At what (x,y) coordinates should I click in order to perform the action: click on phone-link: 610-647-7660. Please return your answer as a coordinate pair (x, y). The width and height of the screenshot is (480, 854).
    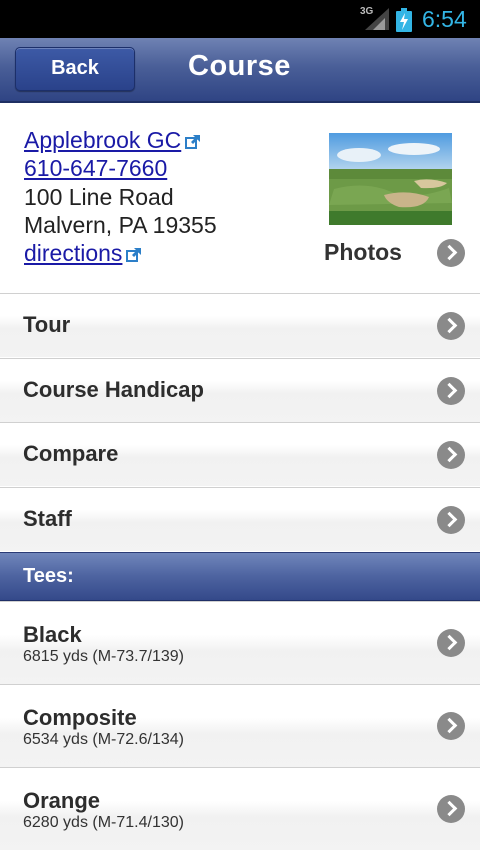
    Looking at the image, I should click on (95, 168).